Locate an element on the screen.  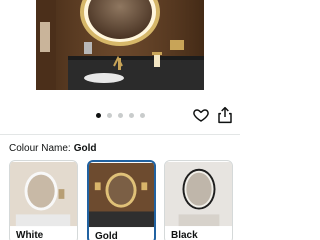
variant-heading: Colour Name: Gold is located at coordinates (52, 149).